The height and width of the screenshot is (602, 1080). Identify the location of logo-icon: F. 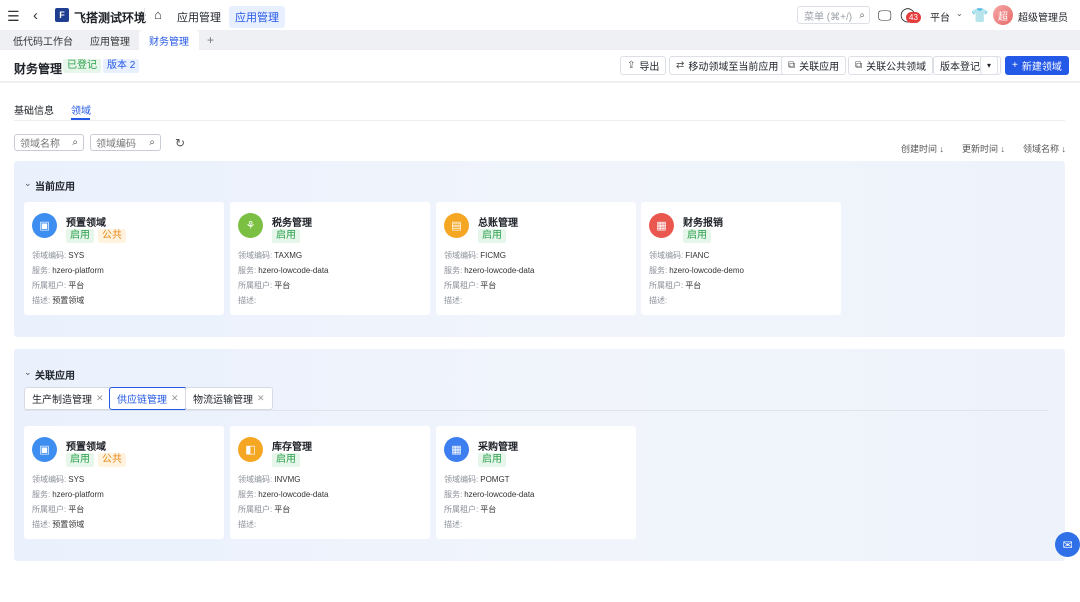
(62, 15).